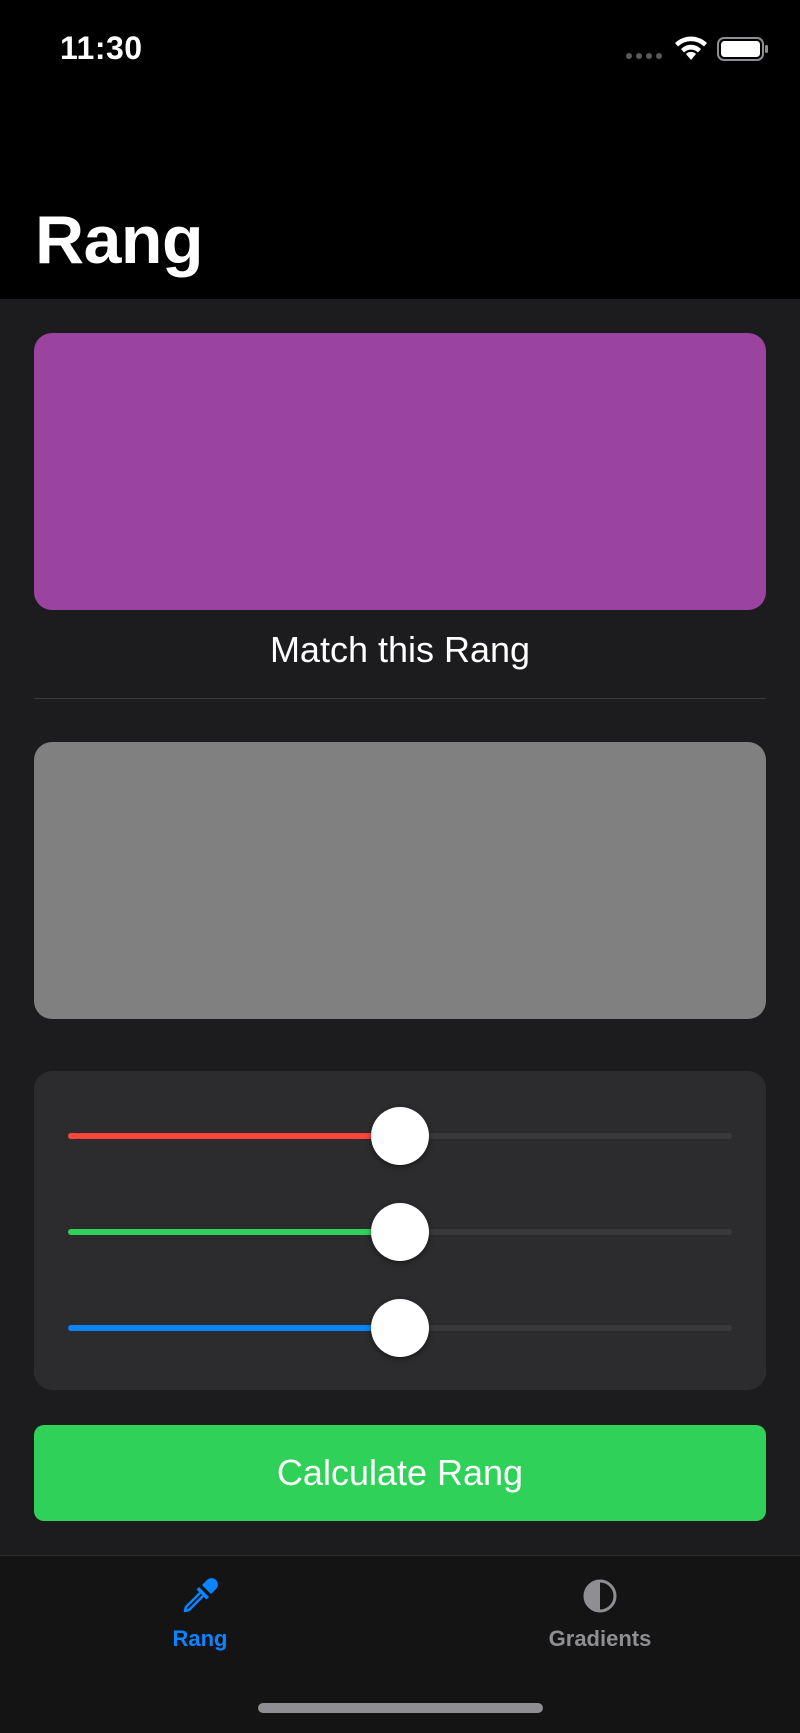 This screenshot has width=800, height=1733. What do you see at coordinates (400, 649) in the screenshot?
I see `target-caption: Match this Rang` at bounding box center [400, 649].